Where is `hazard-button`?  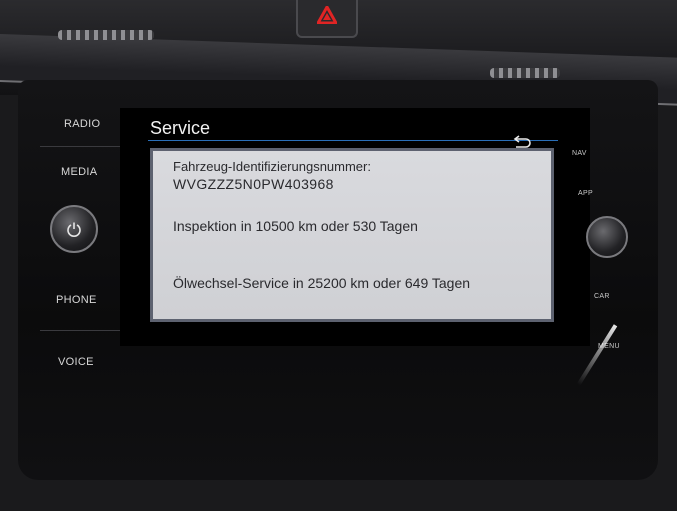 hazard-button is located at coordinates (327, 19).